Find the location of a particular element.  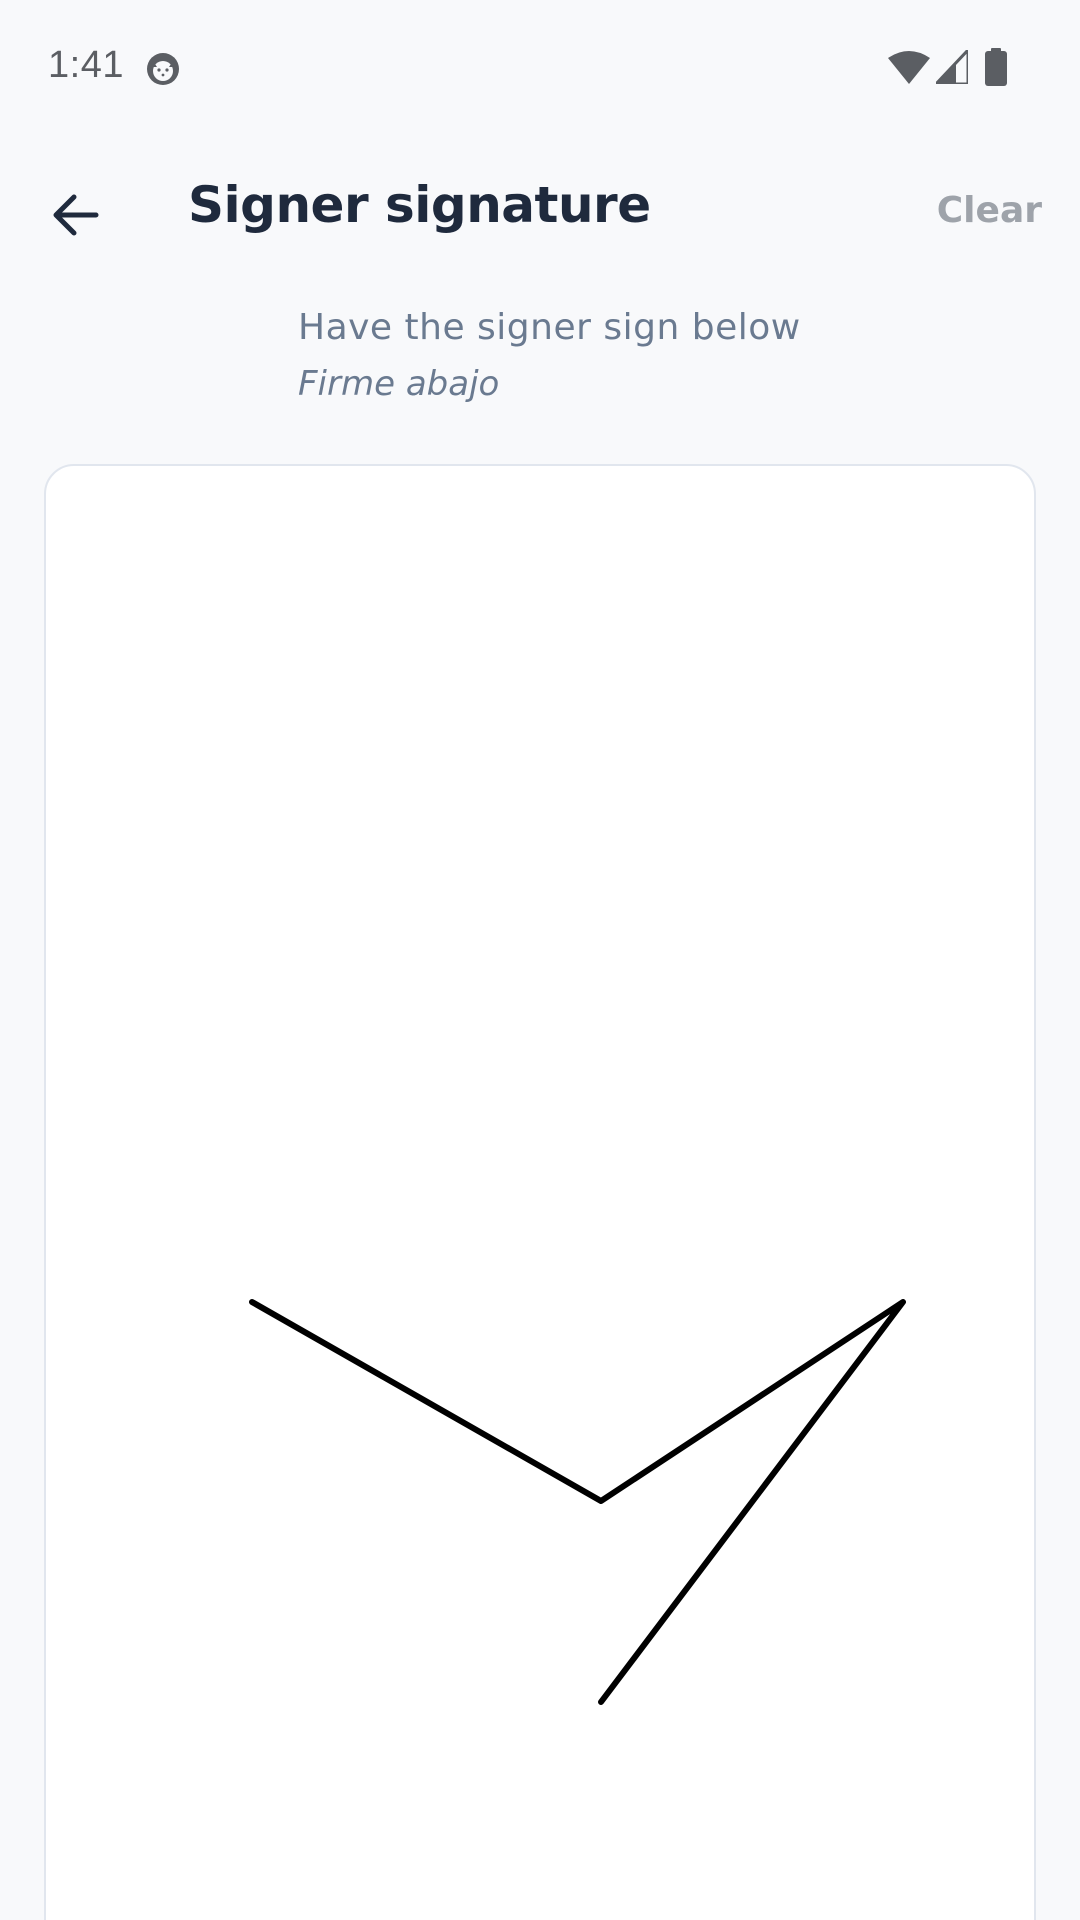

status-bar: 1:41 is located at coordinates (540, 70).